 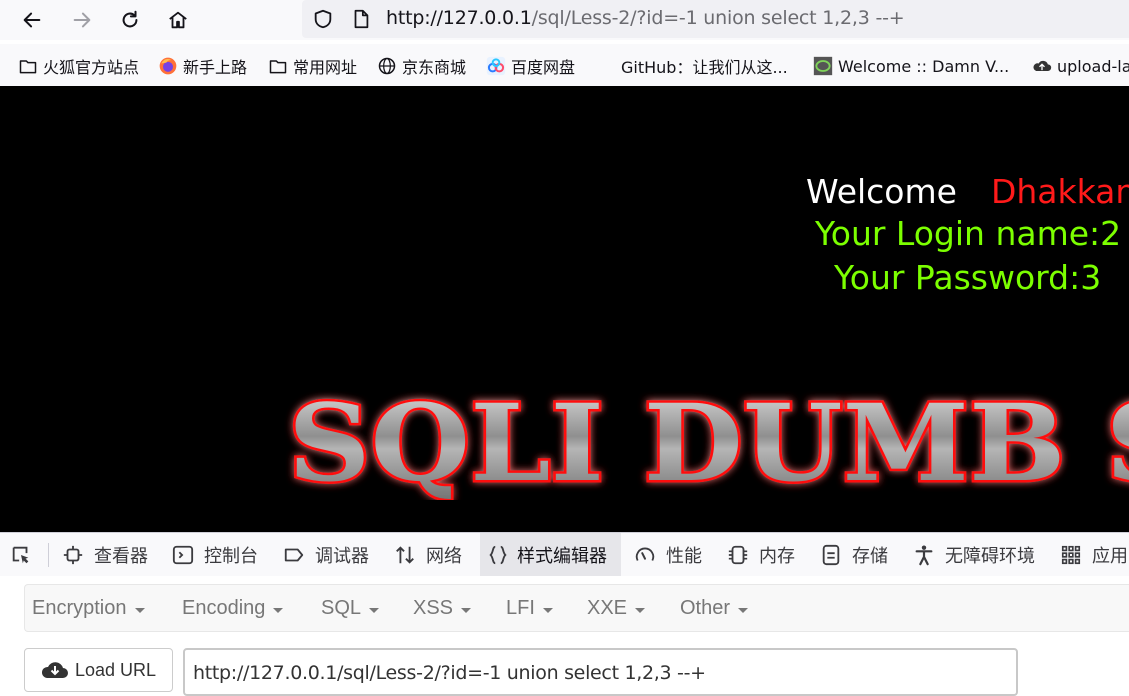 I want to click on menu-label: SQL, so click(x=341, y=608).